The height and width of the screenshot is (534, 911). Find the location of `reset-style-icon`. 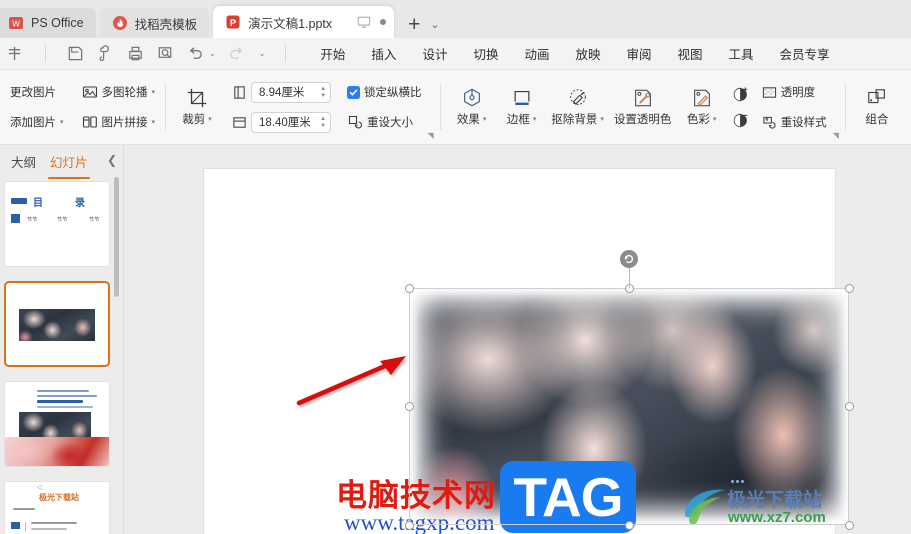

reset-style-icon is located at coordinates (769, 122).